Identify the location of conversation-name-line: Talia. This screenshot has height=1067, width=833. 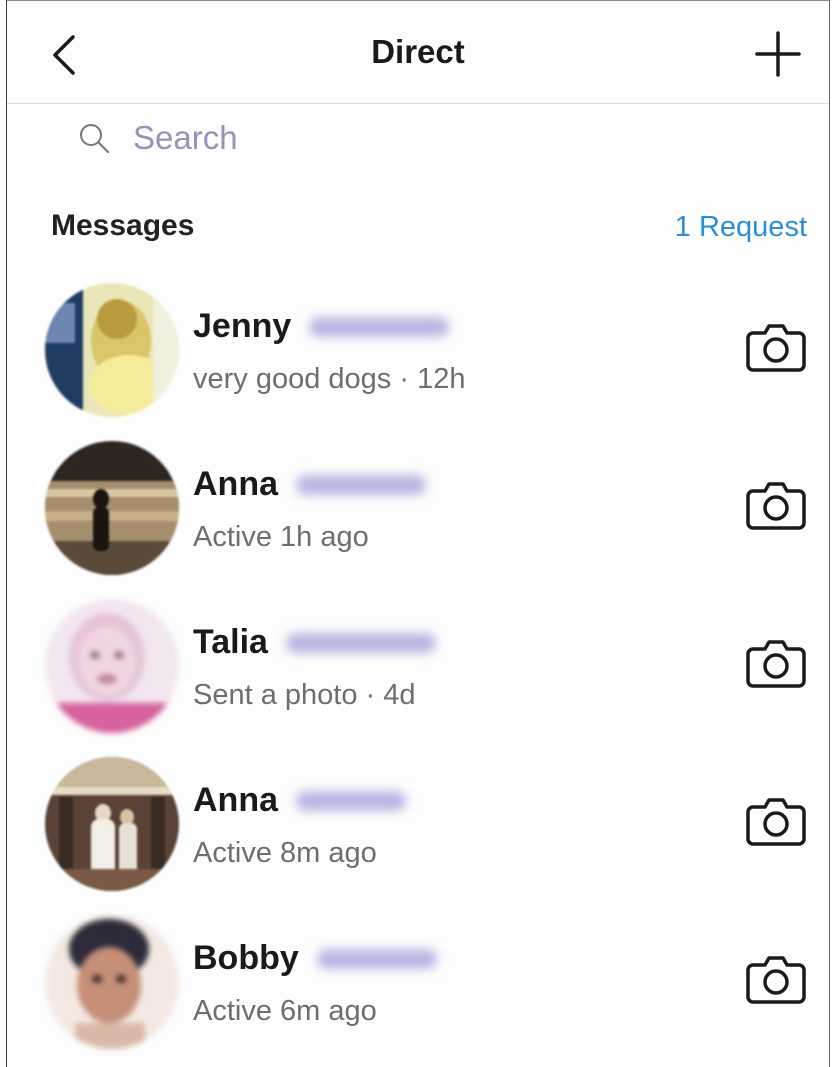
(314, 642).